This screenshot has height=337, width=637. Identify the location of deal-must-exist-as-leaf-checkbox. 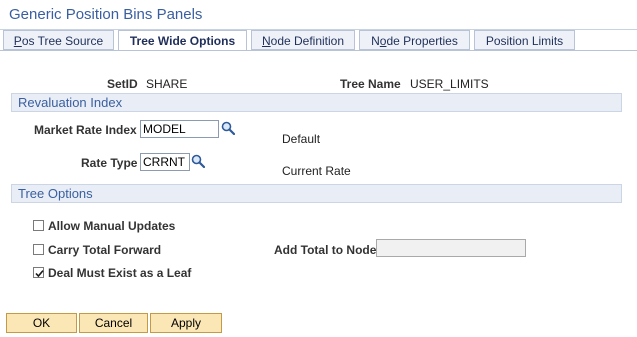
(38, 272).